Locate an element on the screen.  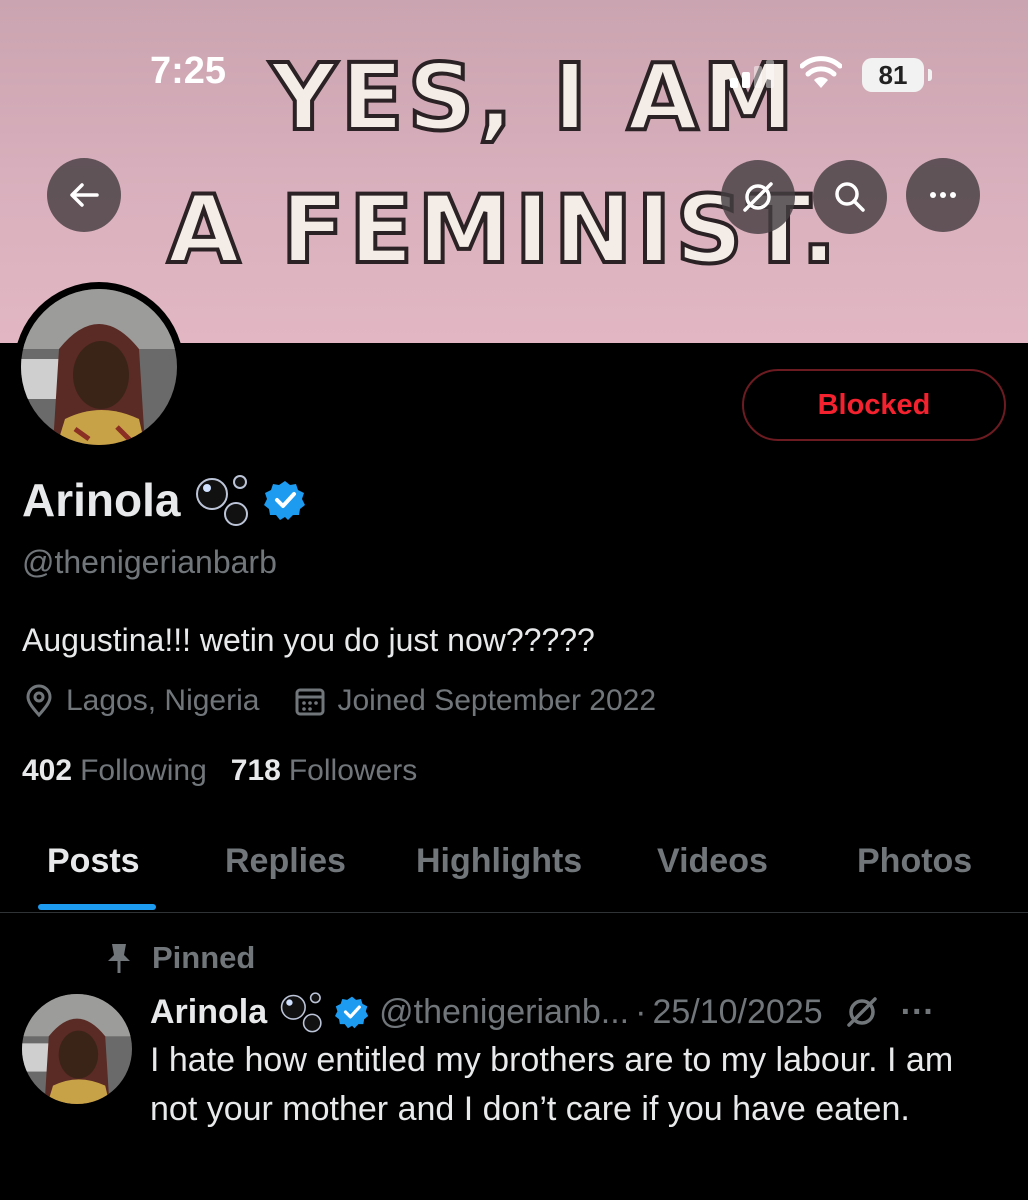
tab-videos: Videos is located at coordinates (712, 861).